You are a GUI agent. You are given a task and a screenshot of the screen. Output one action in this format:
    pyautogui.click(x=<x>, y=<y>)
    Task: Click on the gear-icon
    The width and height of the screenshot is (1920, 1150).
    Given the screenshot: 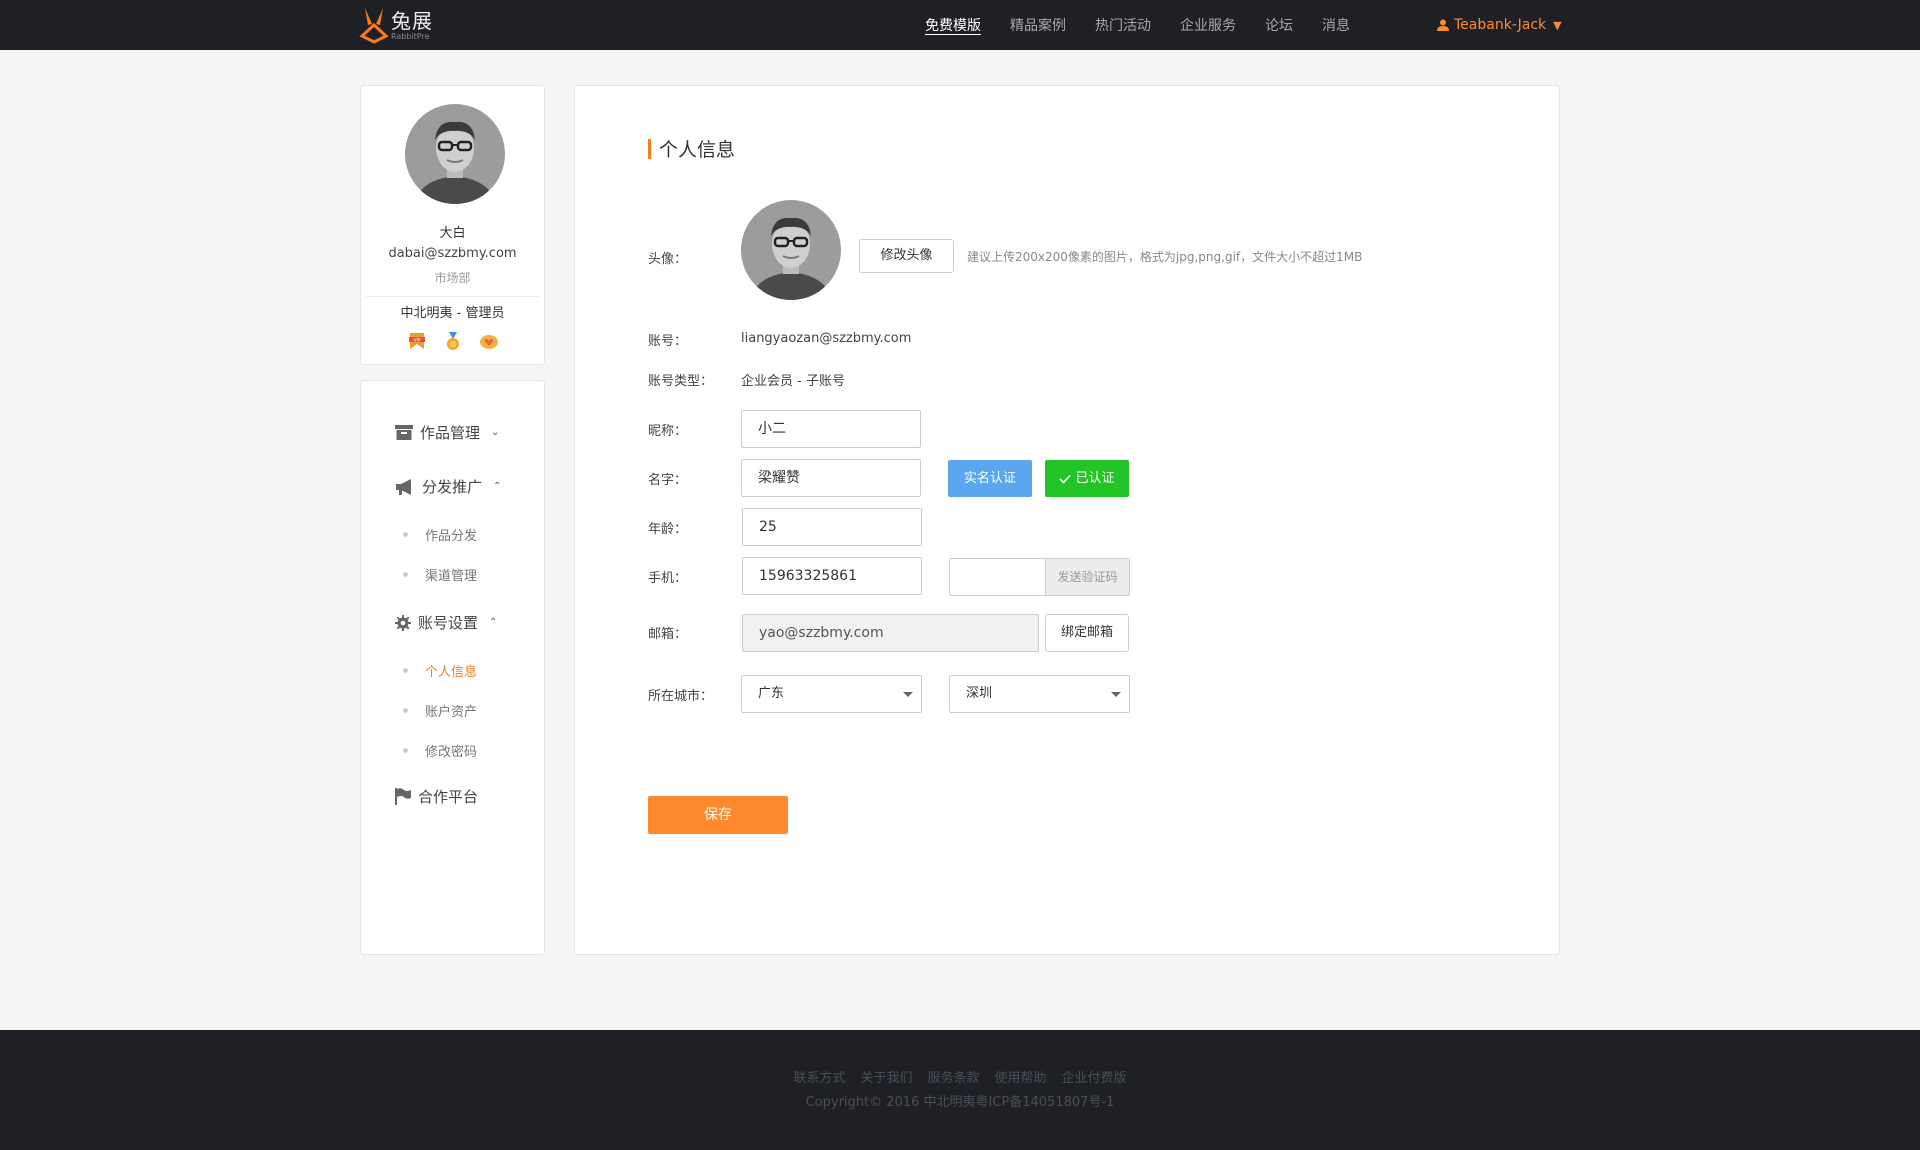 What is the action you would take?
    pyautogui.click(x=403, y=622)
    